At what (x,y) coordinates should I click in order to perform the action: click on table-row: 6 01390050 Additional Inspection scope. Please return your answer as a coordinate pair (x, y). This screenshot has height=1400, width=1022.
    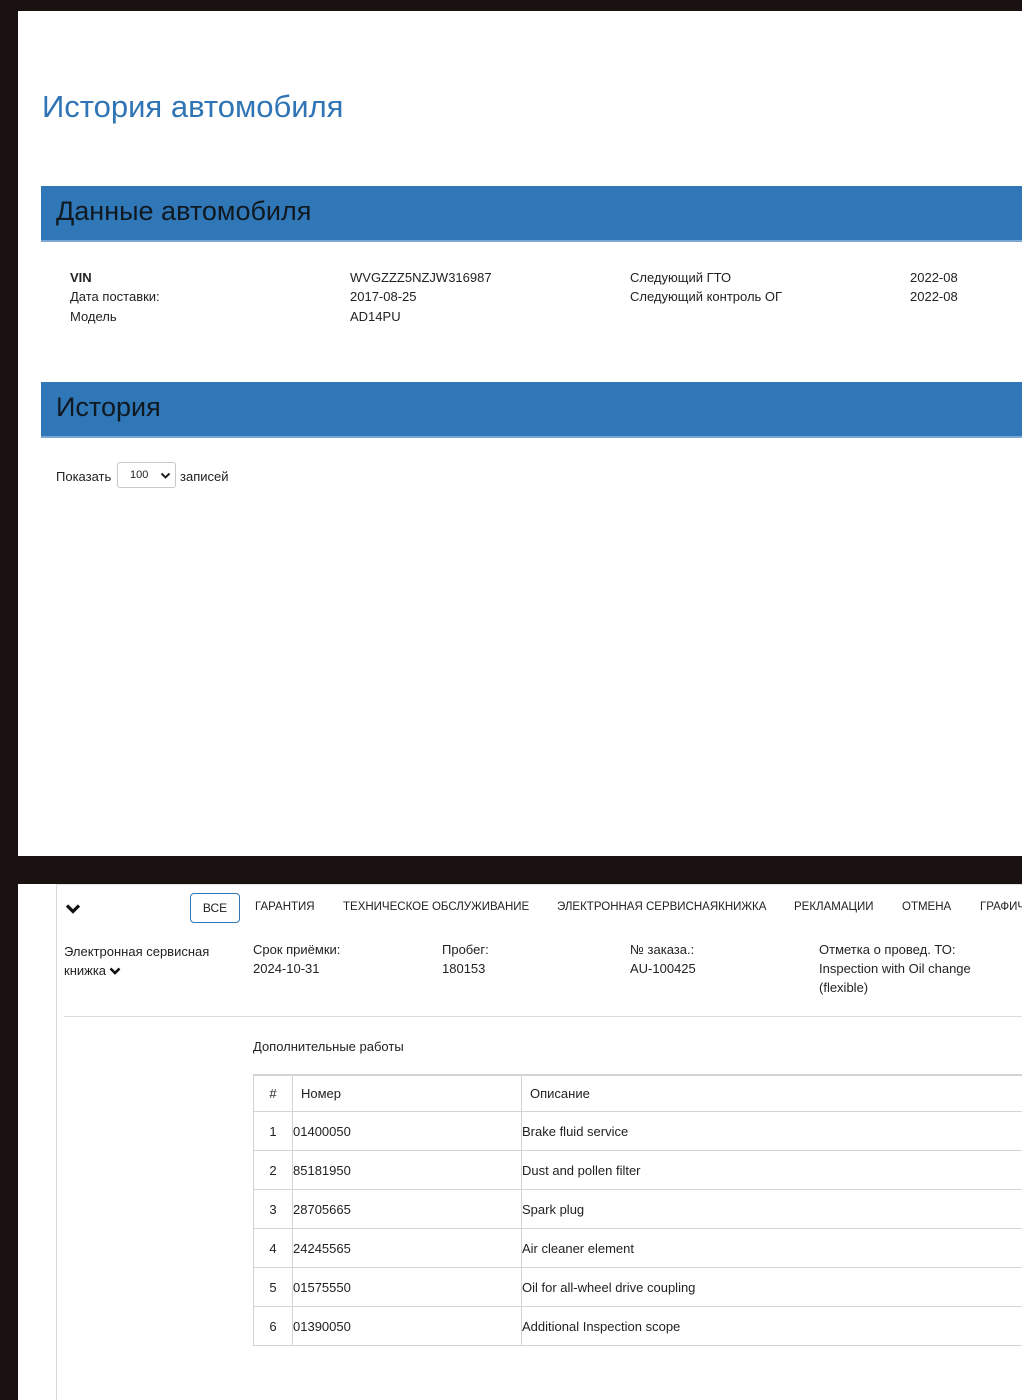
    Looking at the image, I should click on (637, 1326).